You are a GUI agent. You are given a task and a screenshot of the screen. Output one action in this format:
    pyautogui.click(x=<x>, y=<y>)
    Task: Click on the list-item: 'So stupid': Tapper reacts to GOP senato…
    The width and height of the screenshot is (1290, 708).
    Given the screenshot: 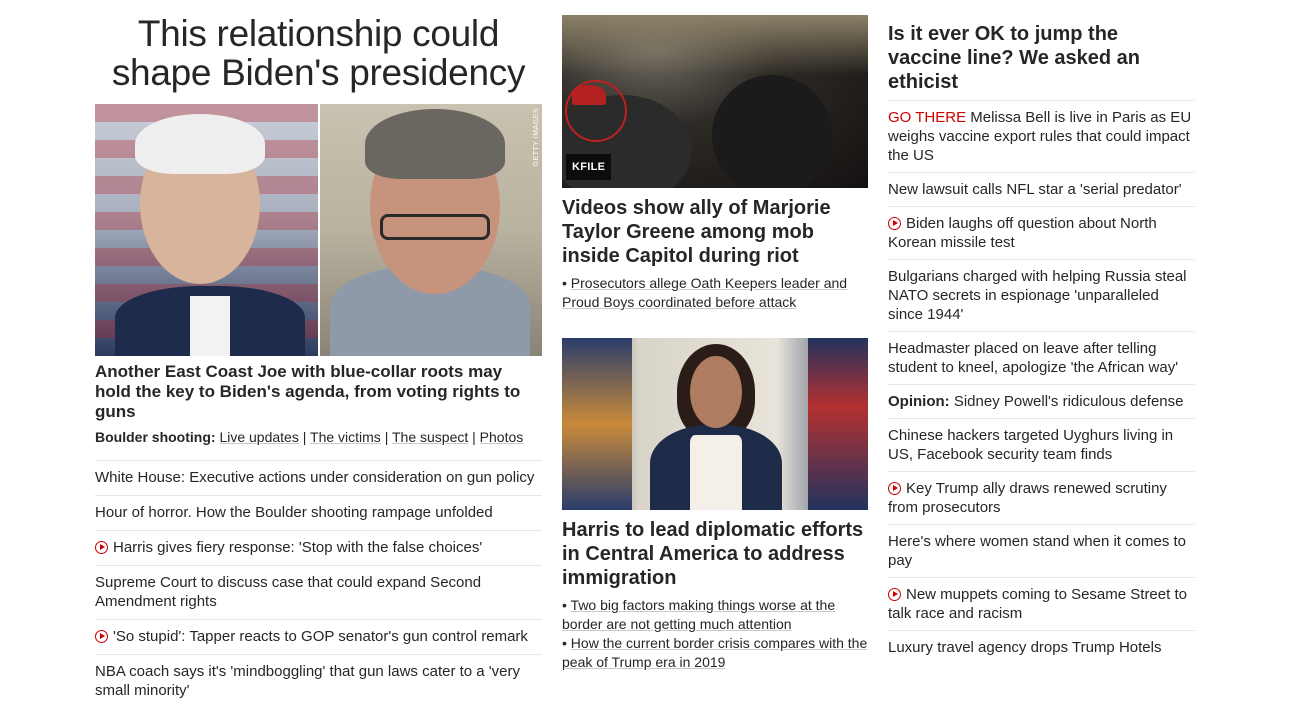 What is the action you would take?
    pyautogui.click(x=318, y=636)
    